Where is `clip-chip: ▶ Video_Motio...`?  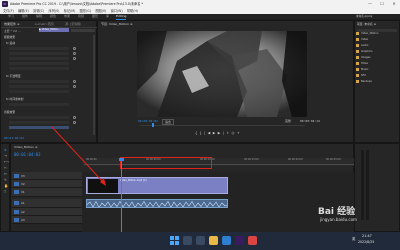 clip-chip: ▶ Video_Motio... is located at coordinates (54, 30).